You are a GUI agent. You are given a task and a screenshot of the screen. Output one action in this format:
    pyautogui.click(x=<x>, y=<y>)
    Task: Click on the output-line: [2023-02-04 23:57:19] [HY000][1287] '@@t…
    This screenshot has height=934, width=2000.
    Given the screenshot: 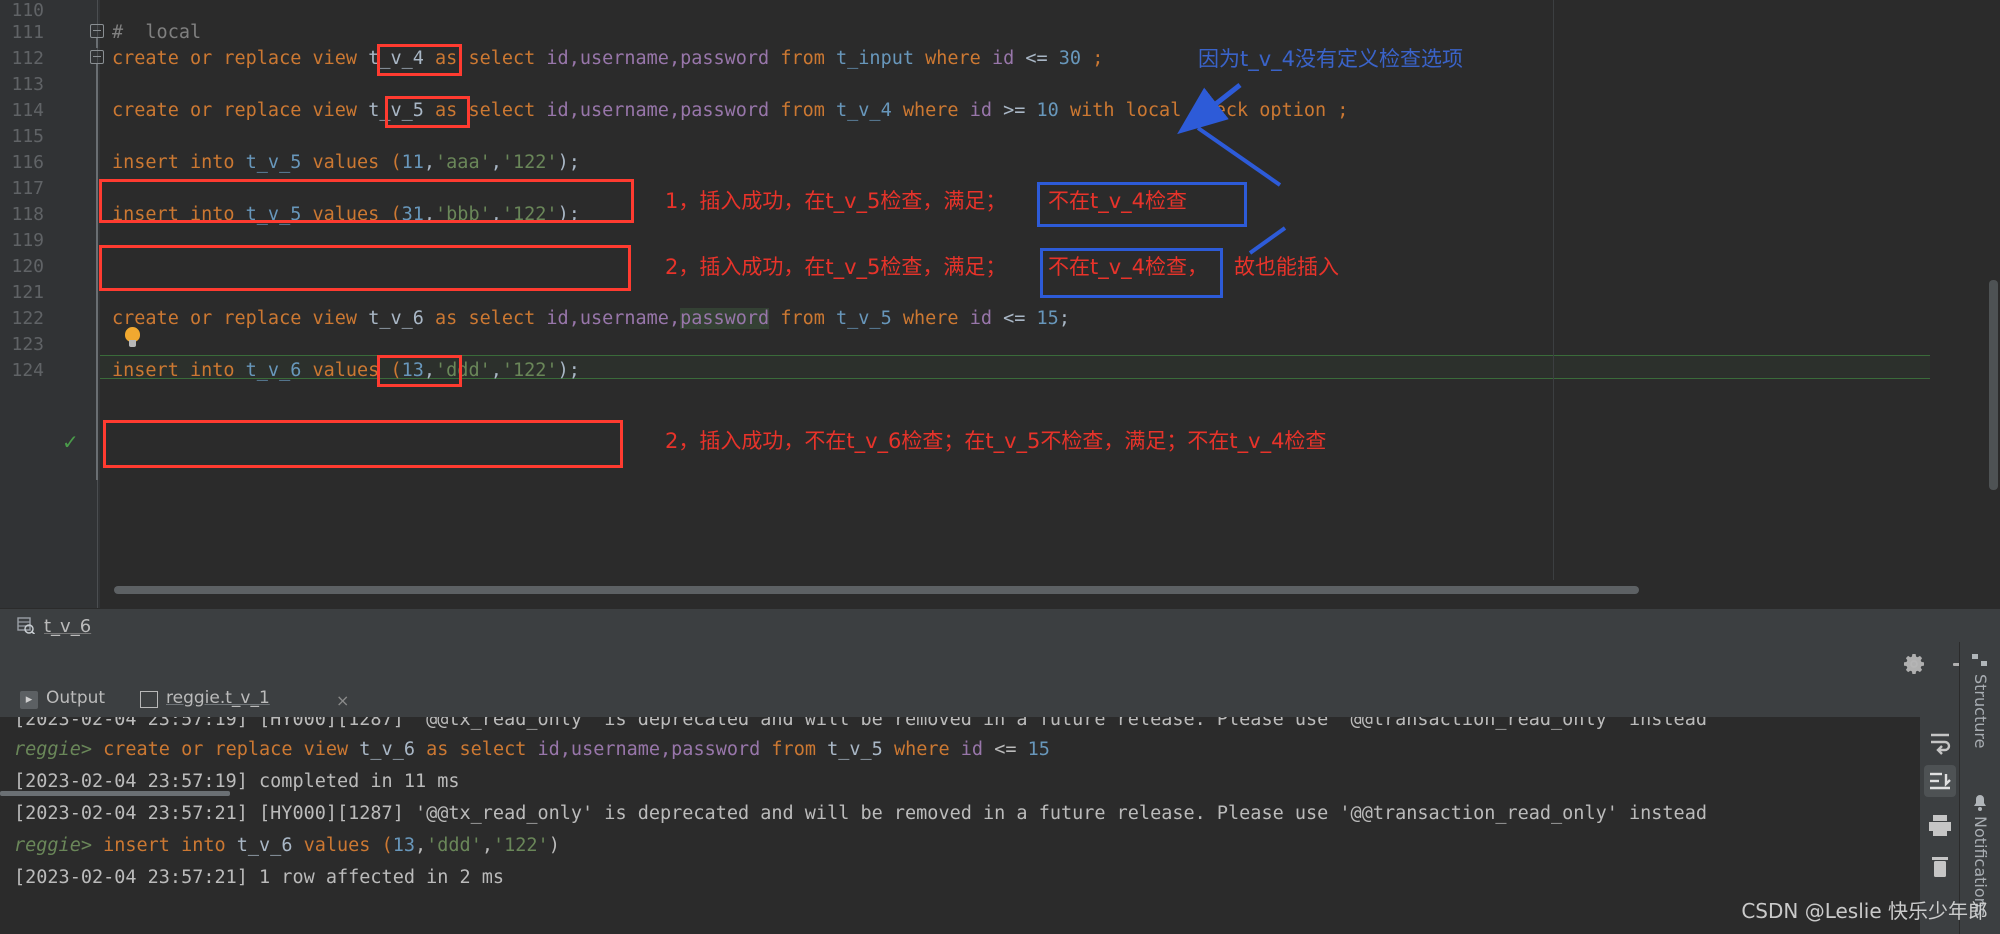 What is the action you would take?
    pyautogui.click(x=860, y=725)
    